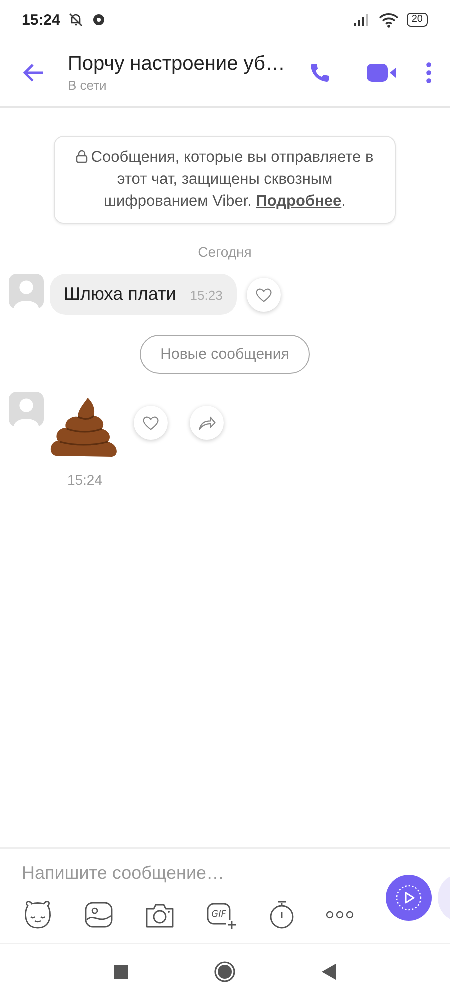 This screenshot has height=1000, width=450. Describe the element at coordinates (429, 73) in the screenshot. I see `menu-icon` at that location.